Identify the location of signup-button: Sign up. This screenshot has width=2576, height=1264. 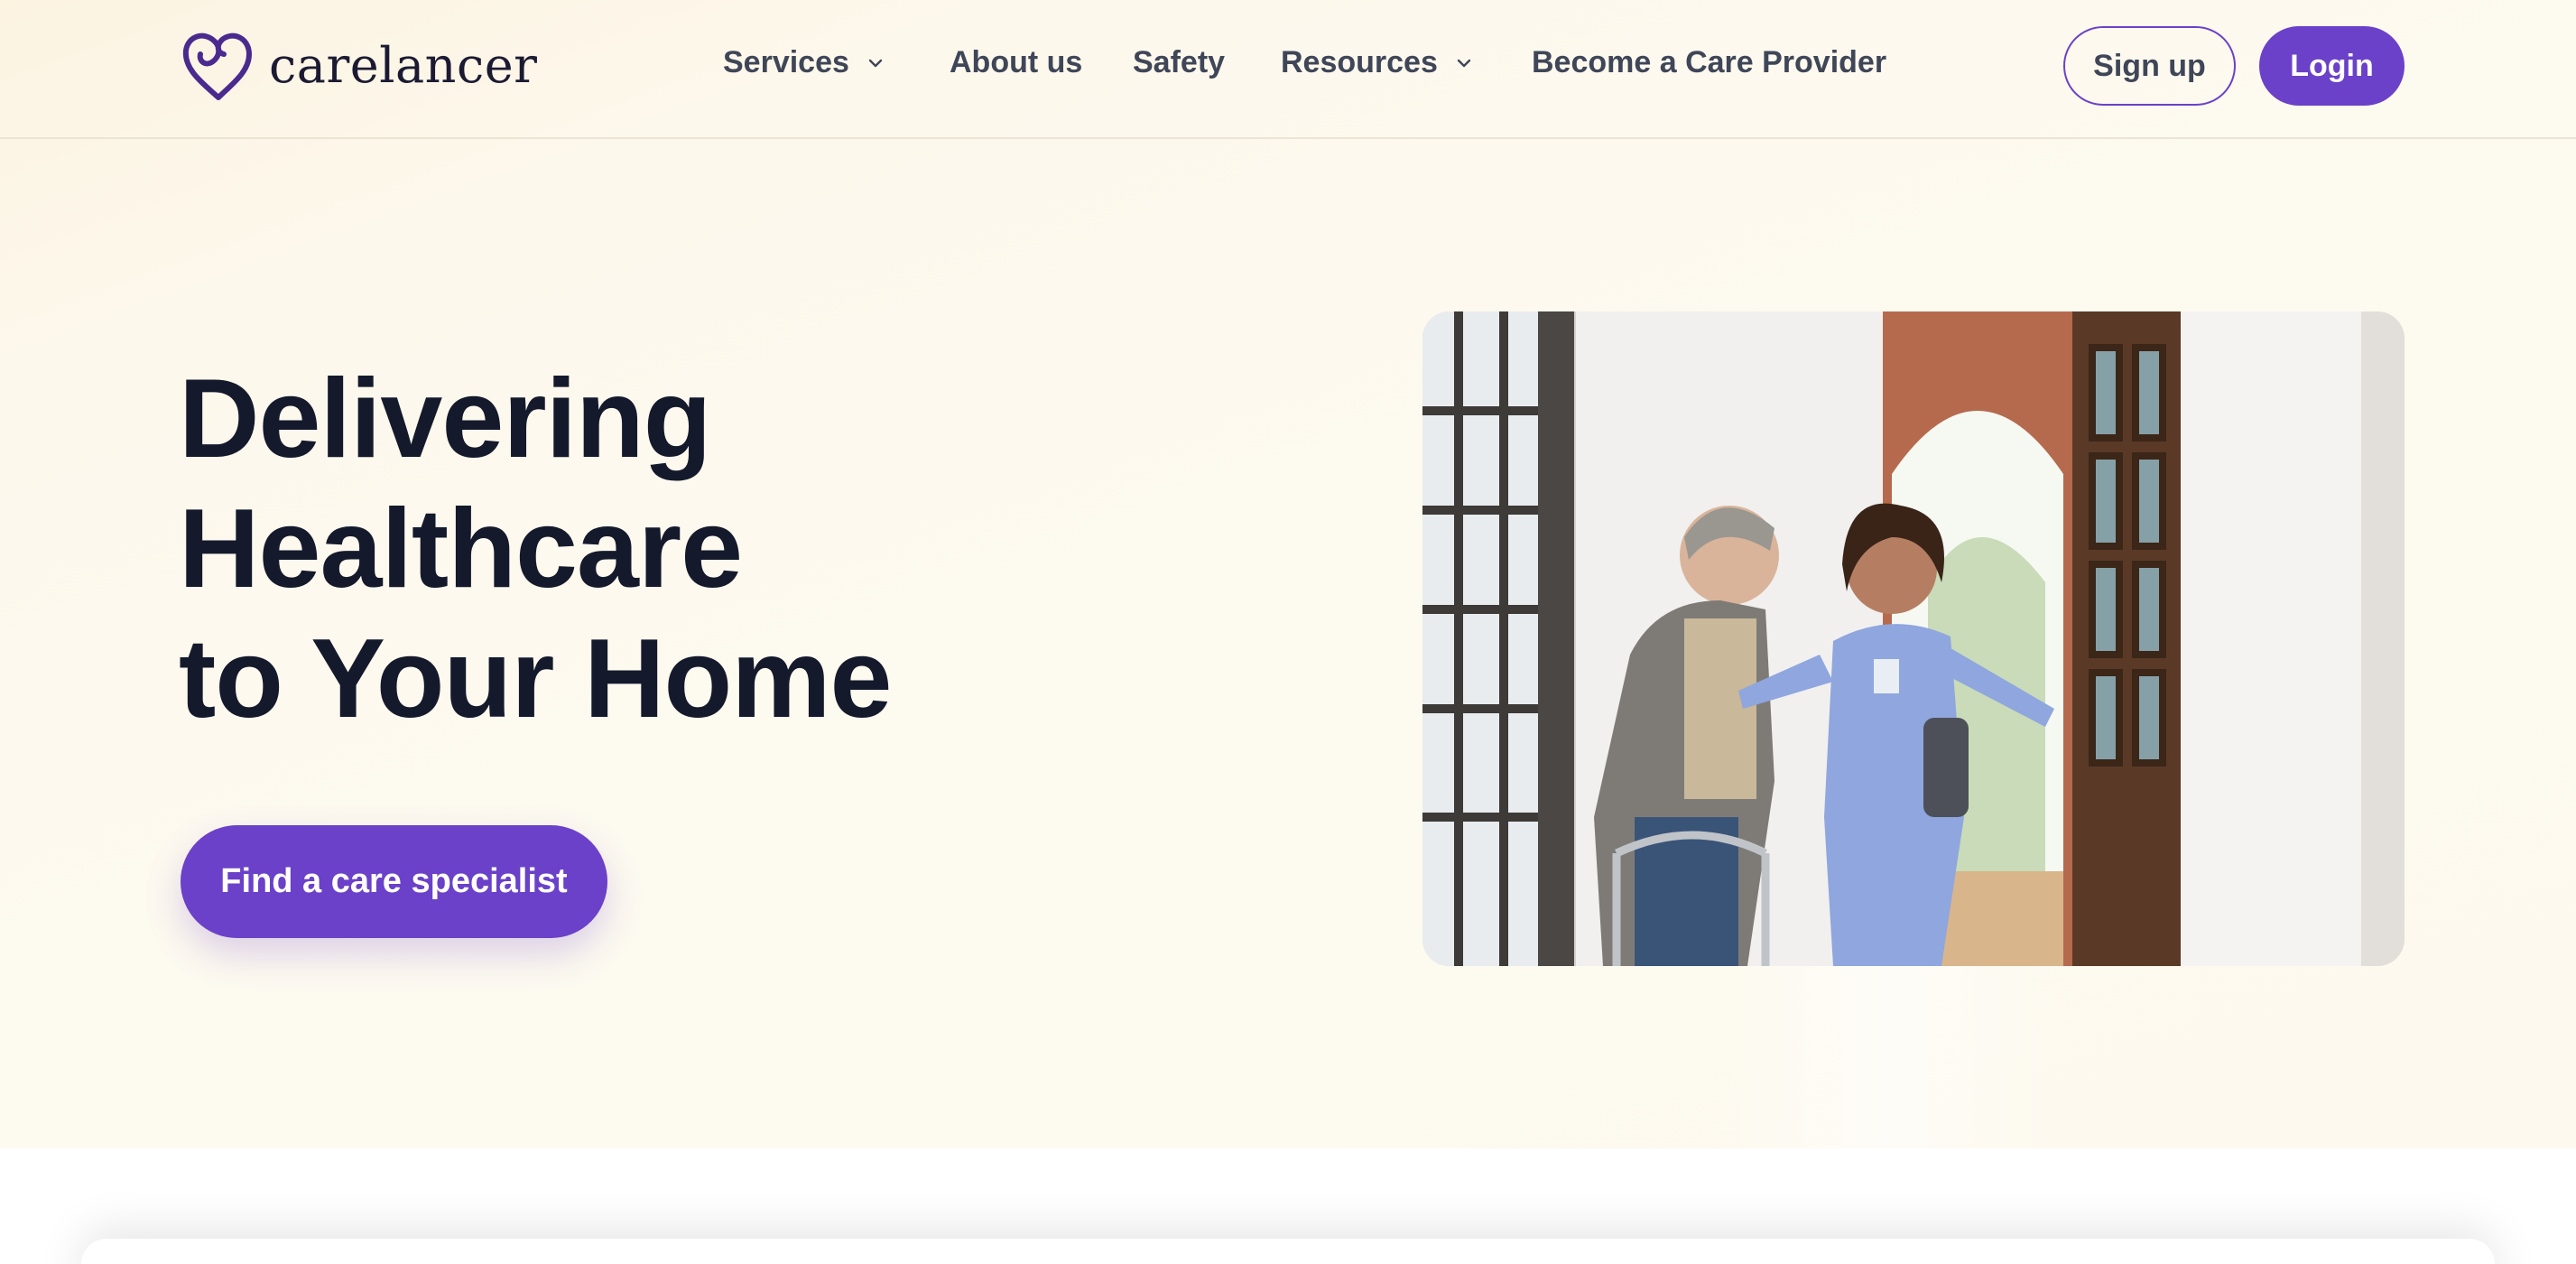
(2149, 66).